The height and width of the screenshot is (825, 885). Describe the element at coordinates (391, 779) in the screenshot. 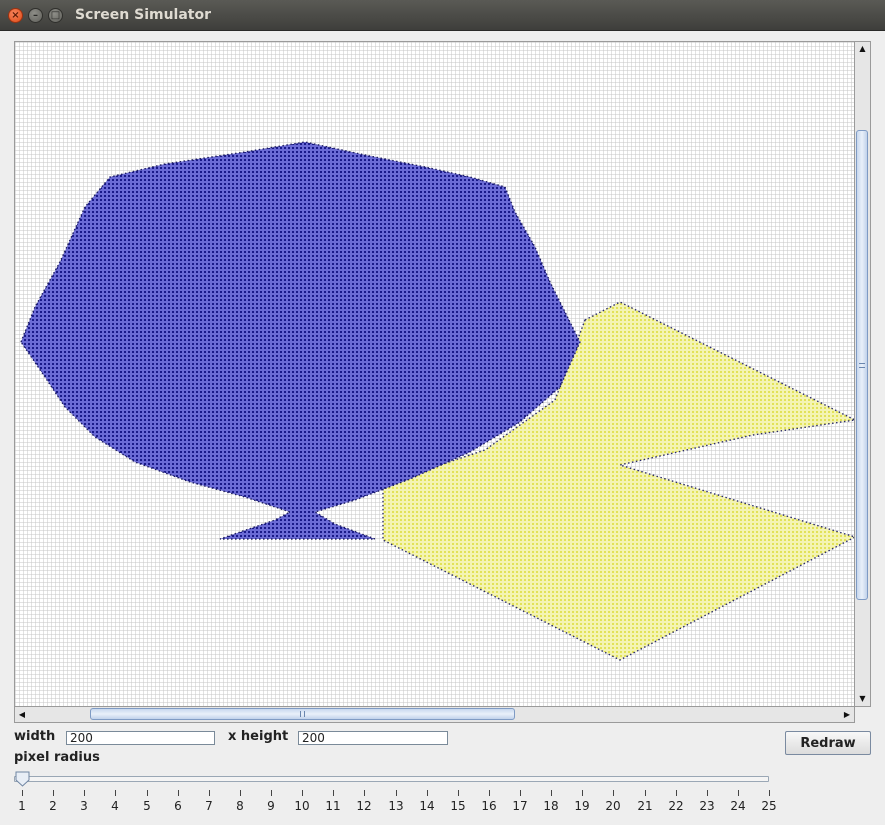

I see `pixel-radius-slider` at that location.